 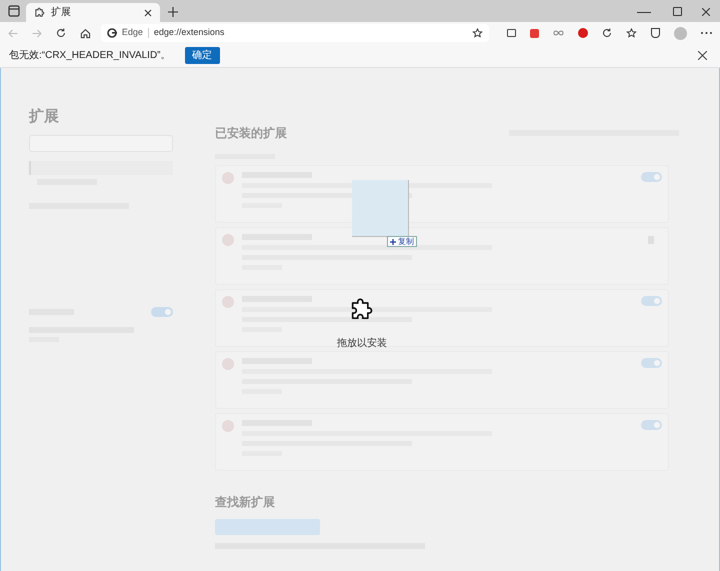 What do you see at coordinates (202, 55) in the screenshot?
I see `ok-button: 确定` at bounding box center [202, 55].